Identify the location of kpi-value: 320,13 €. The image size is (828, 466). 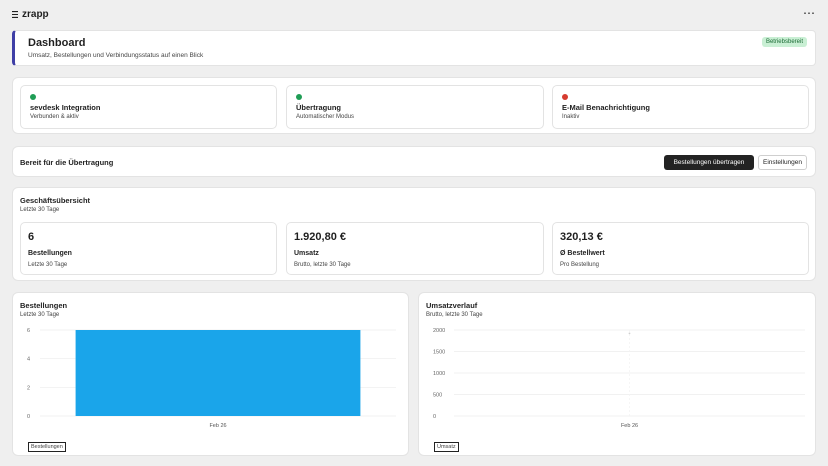
(581, 237).